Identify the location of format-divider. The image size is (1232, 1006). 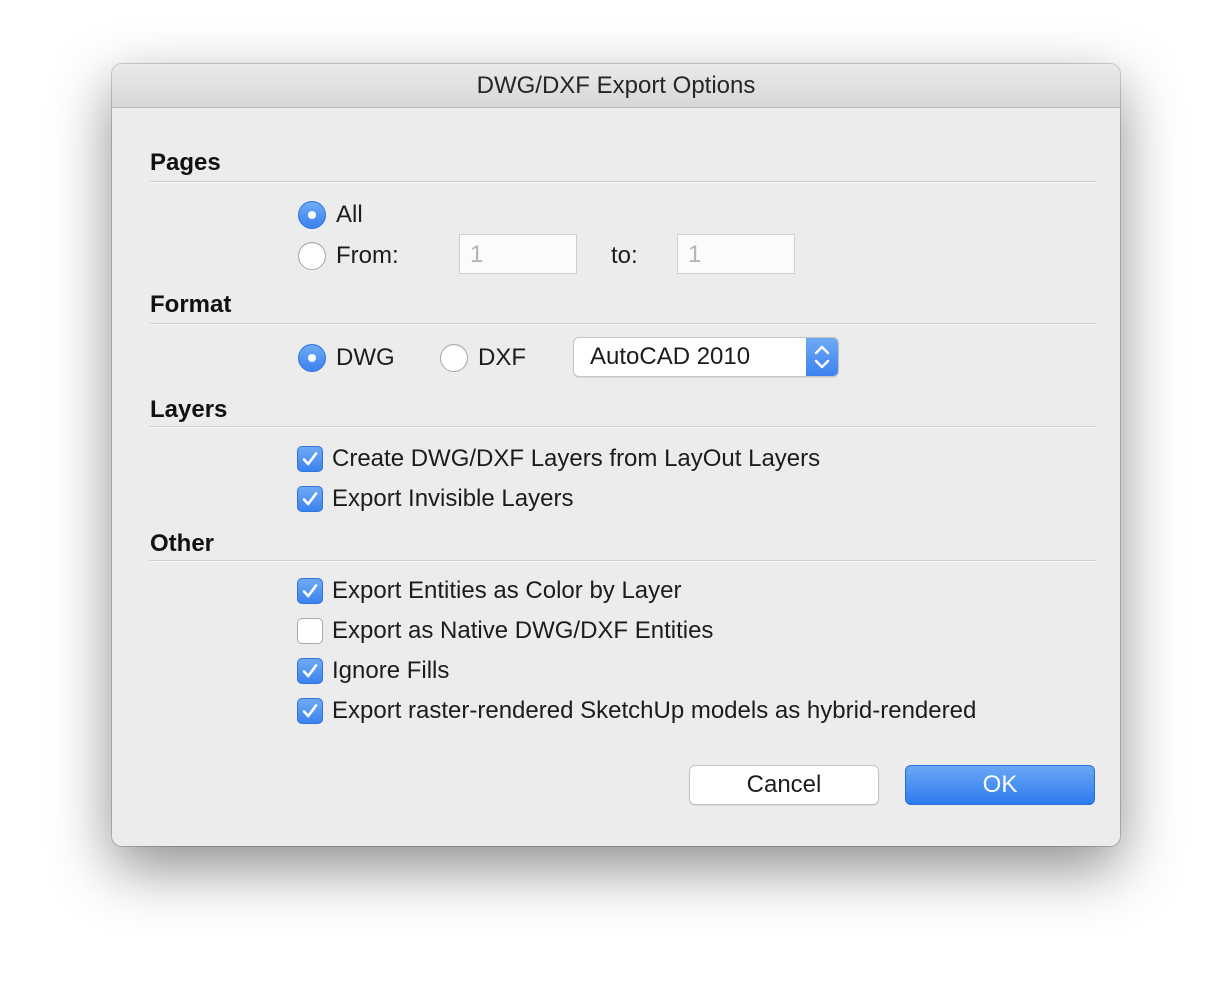
(623, 324).